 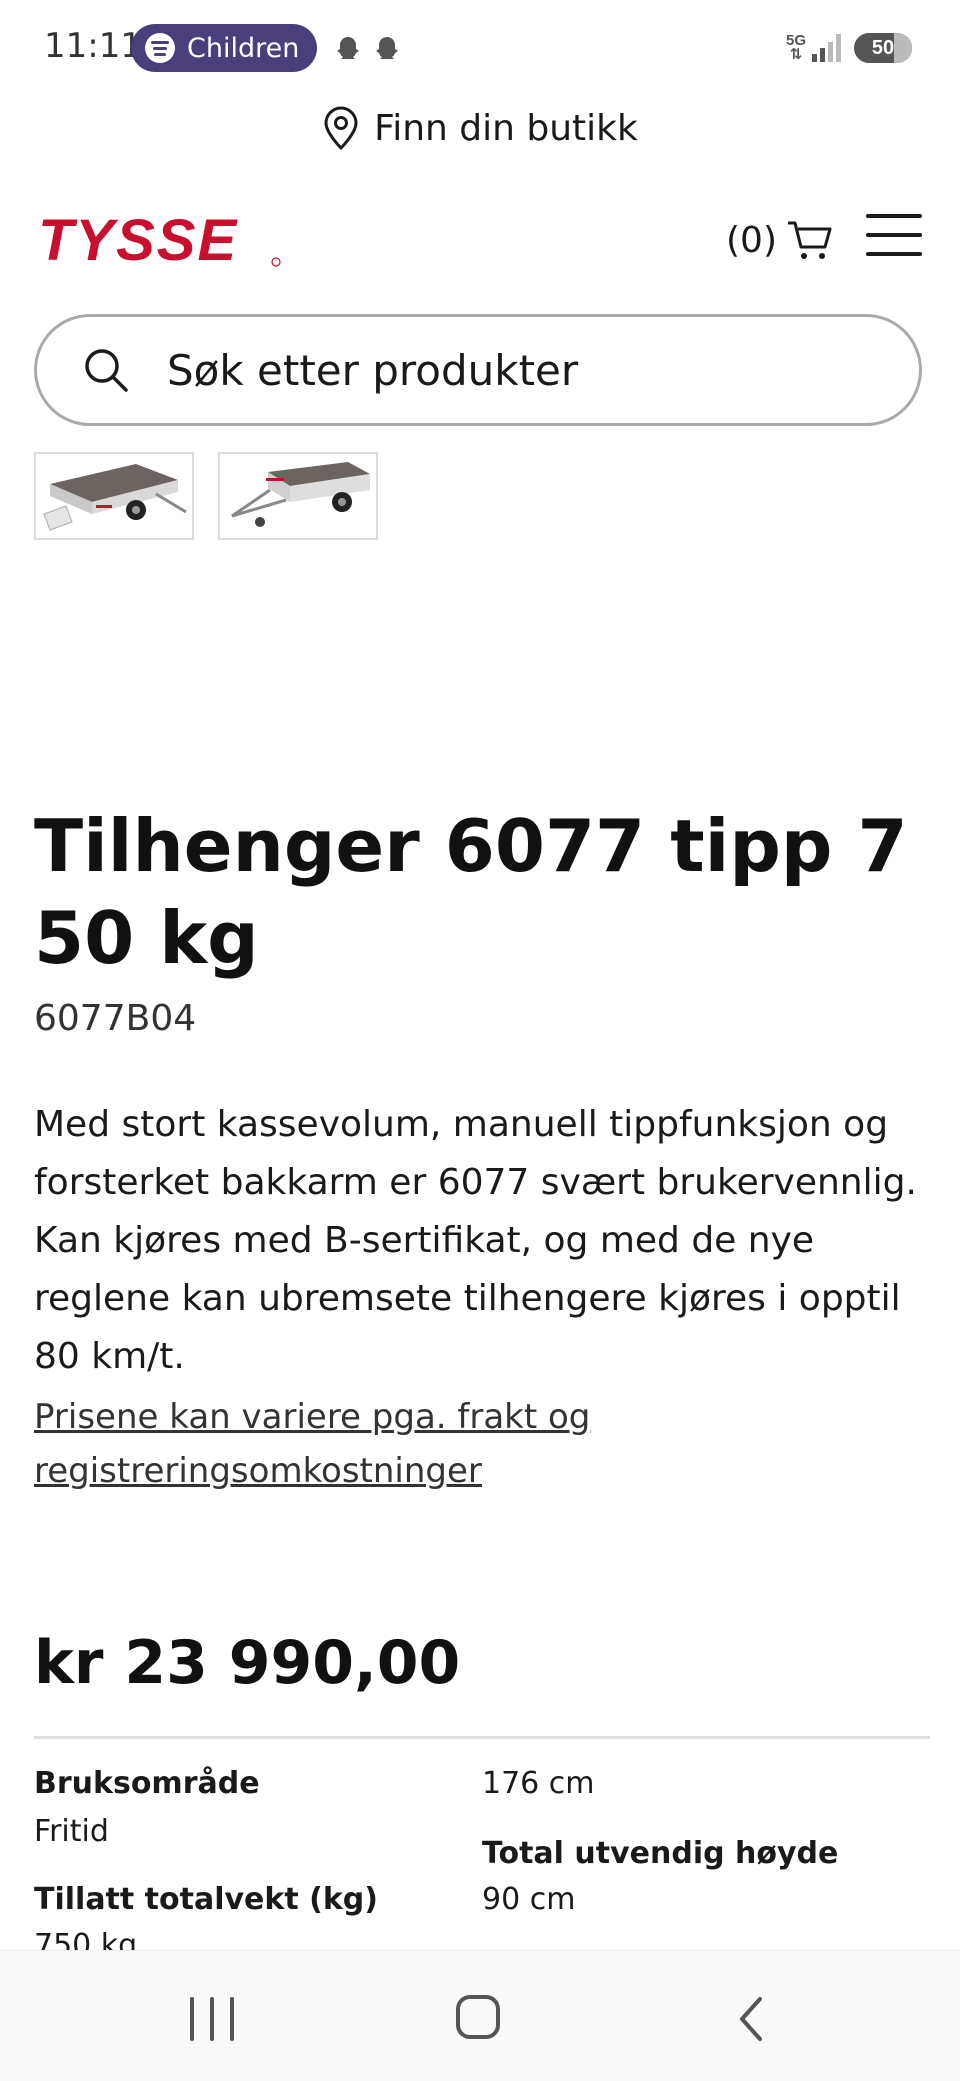 What do you see at coordinates (71, 1831) in the screenshot?
I see `spec-value-usage: Fritid` at bounding box center [71, 1831].